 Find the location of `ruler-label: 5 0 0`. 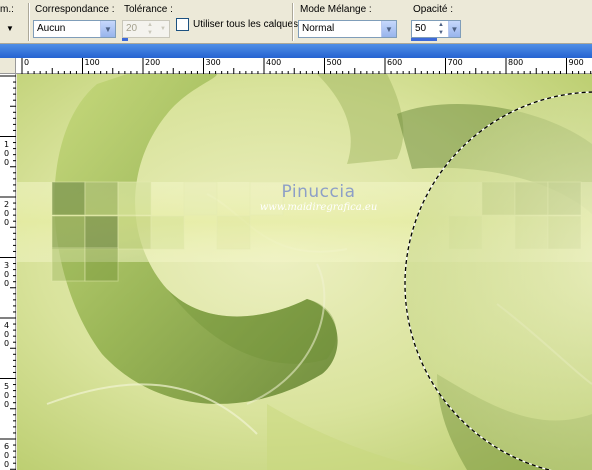

ruler-label: 5 0 0 is located at coordinates (7, 395).